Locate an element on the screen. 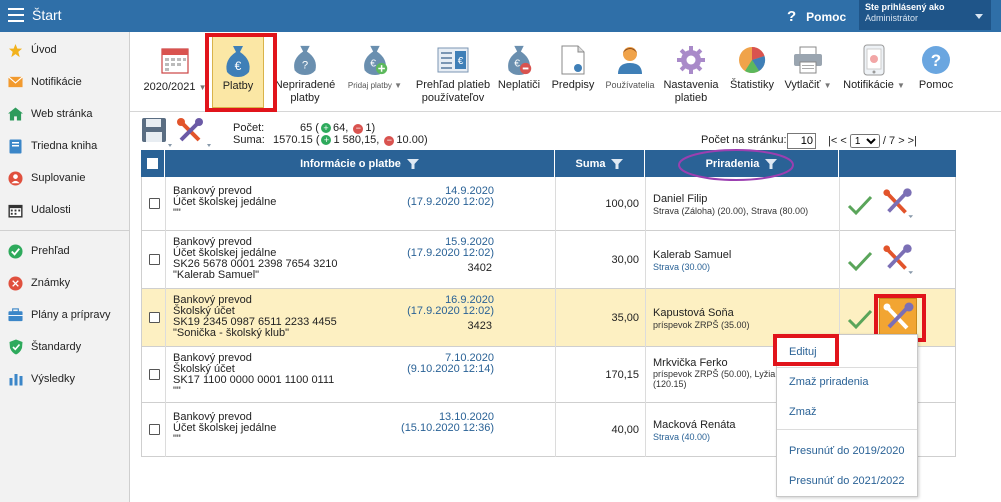 This screenshot has width=1001, height=502. payment-settings-button: Nastavenia platieb is located at coordinates (691, 72).